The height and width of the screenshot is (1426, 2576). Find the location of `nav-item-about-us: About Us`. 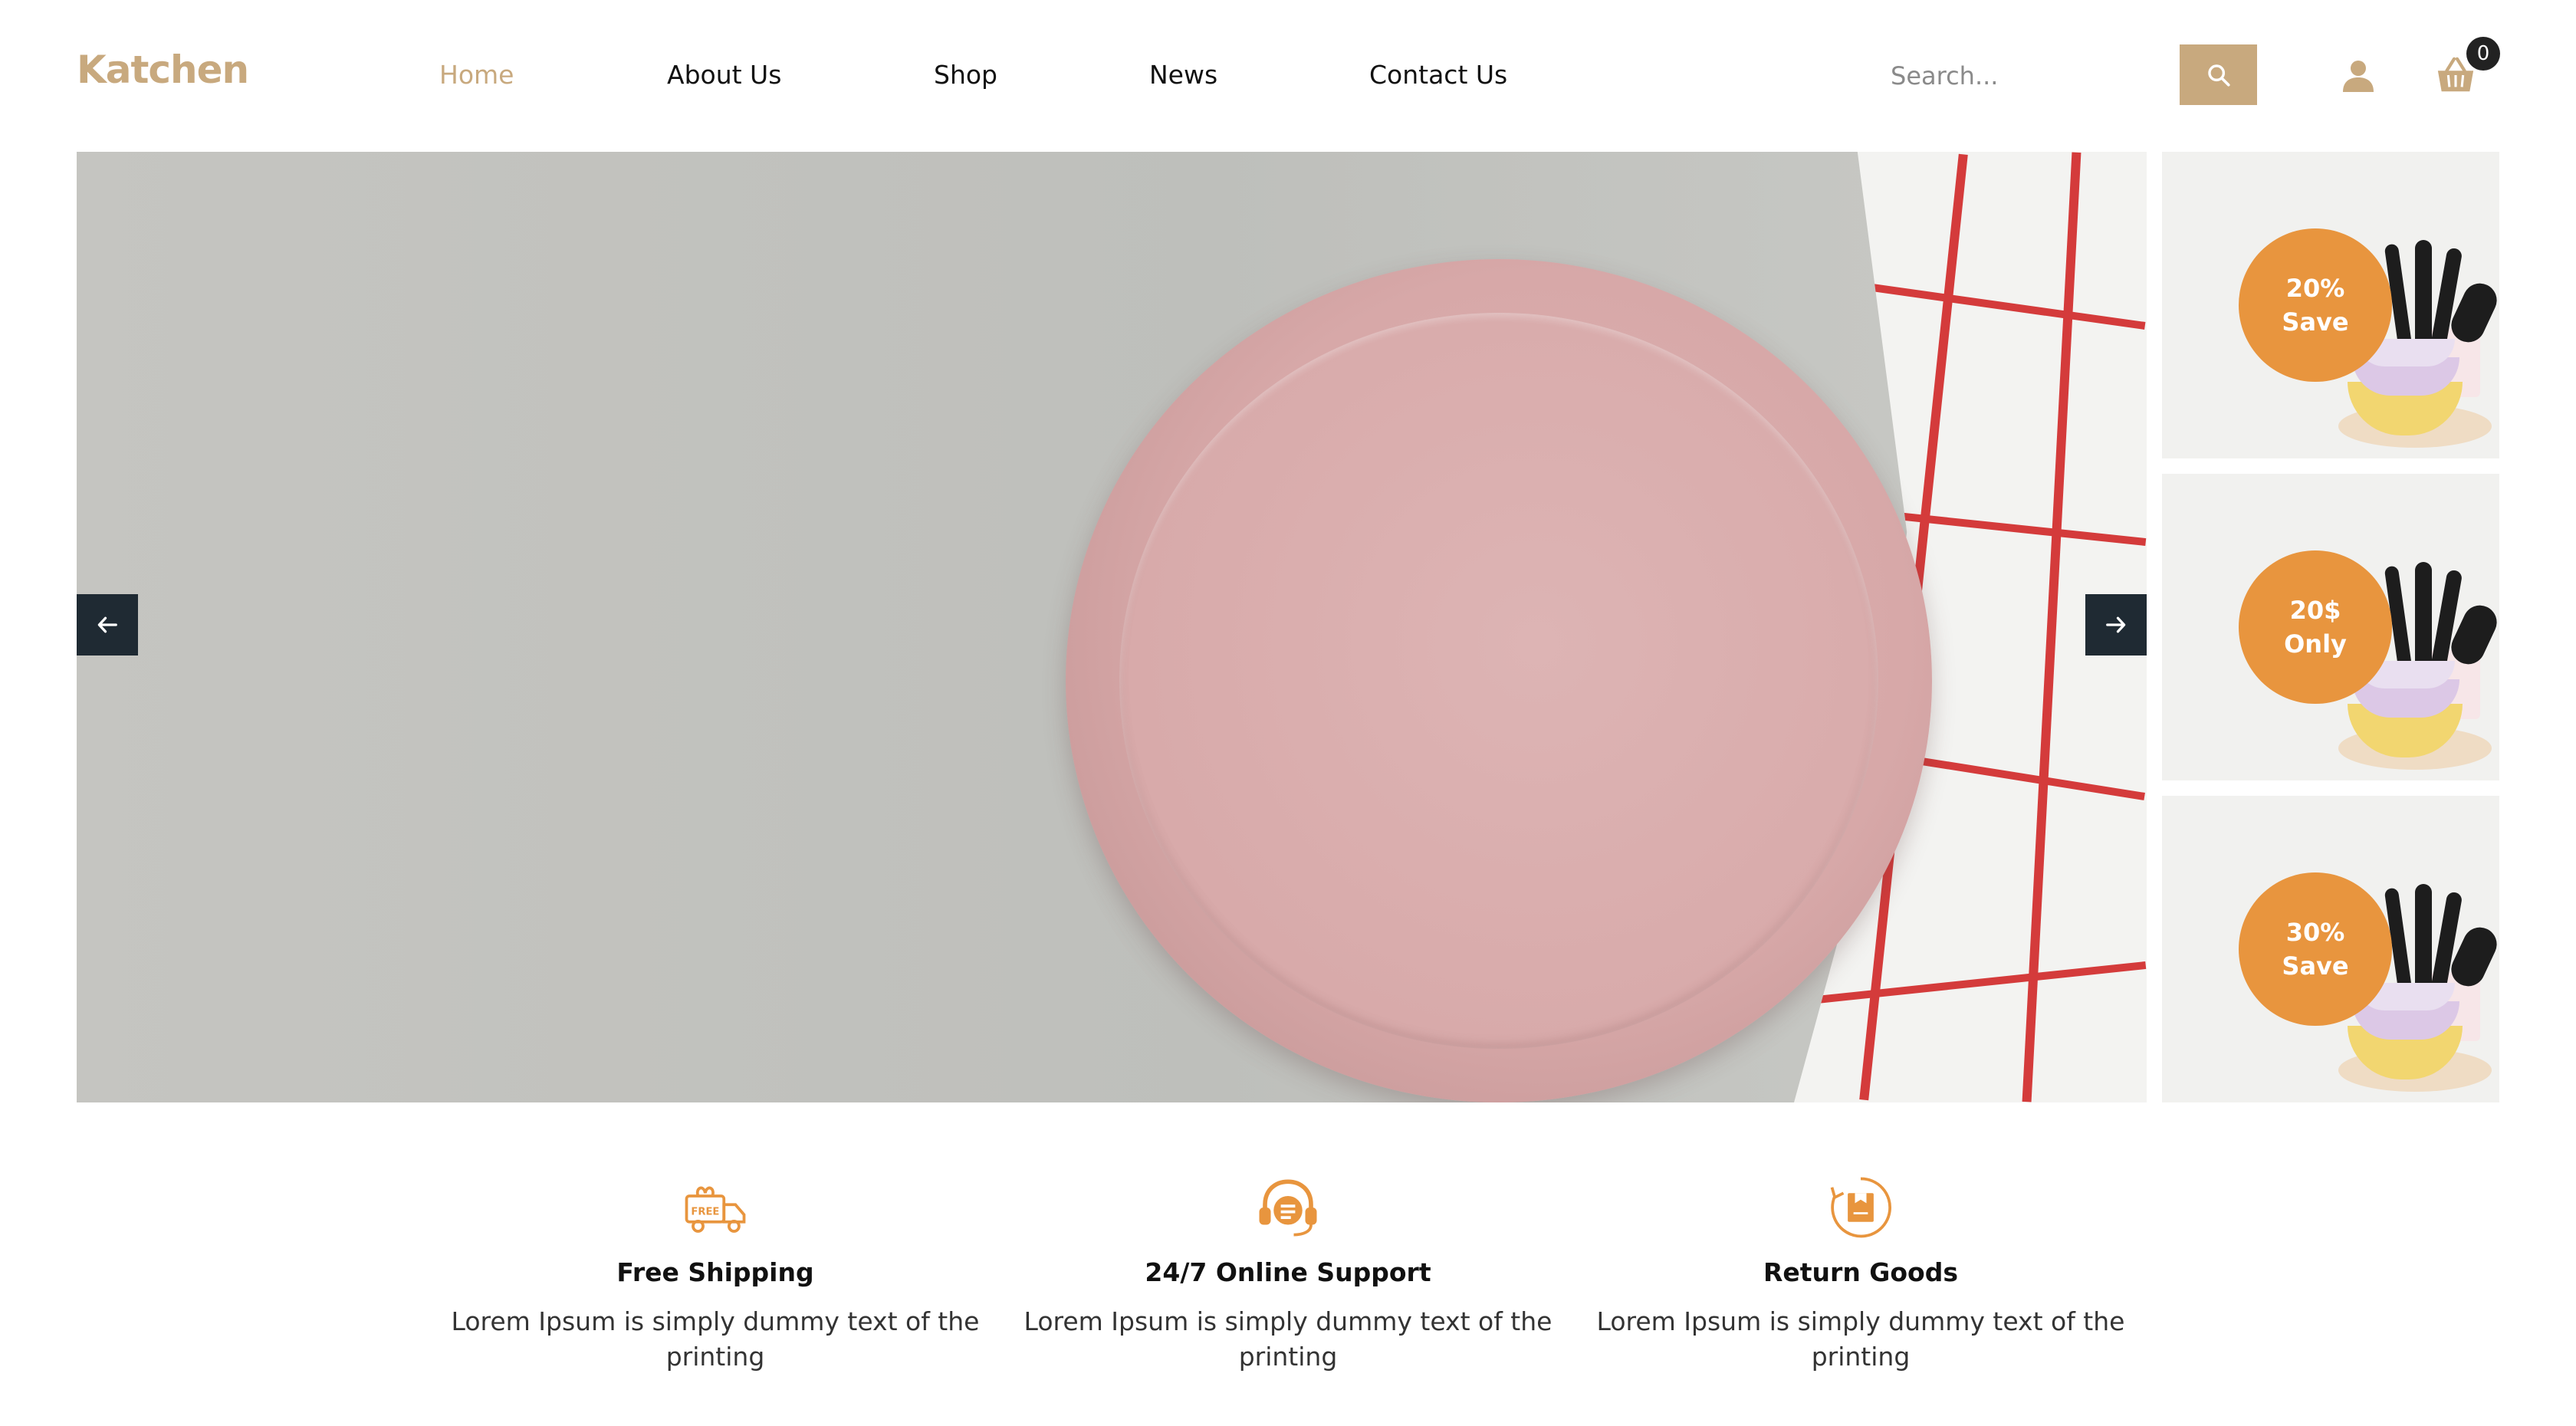

nav-item-about-us: About Us is located at coordinates (724, 75).